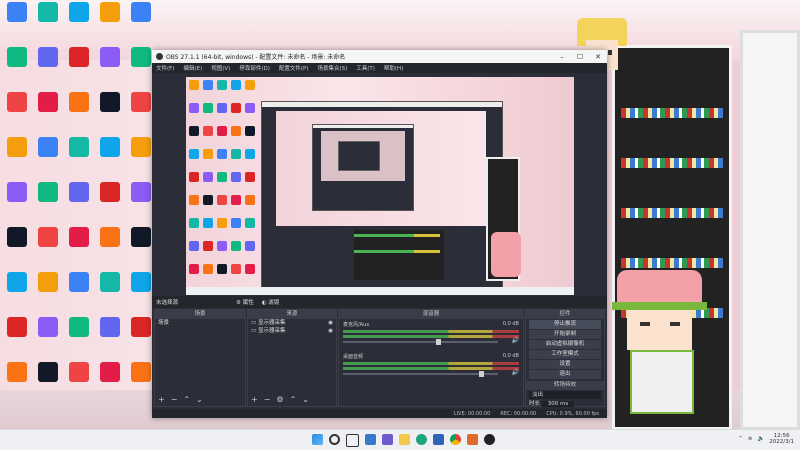 This screenshot has height=450, width=800. Describe the element at coordinates (352, 440) in the screenshot. I see `task-view-icon` at that location.